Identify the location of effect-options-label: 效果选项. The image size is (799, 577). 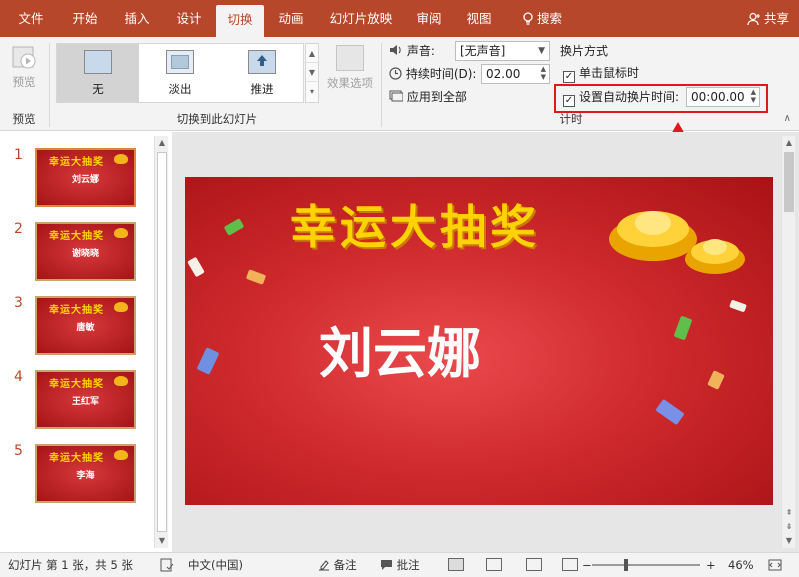
(350, 83).